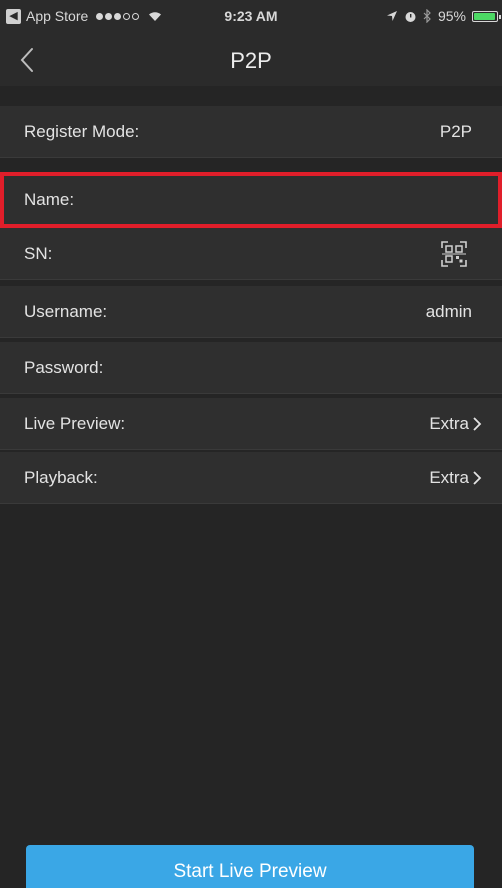  I want to click on username-value: admin, so click(448, 311).